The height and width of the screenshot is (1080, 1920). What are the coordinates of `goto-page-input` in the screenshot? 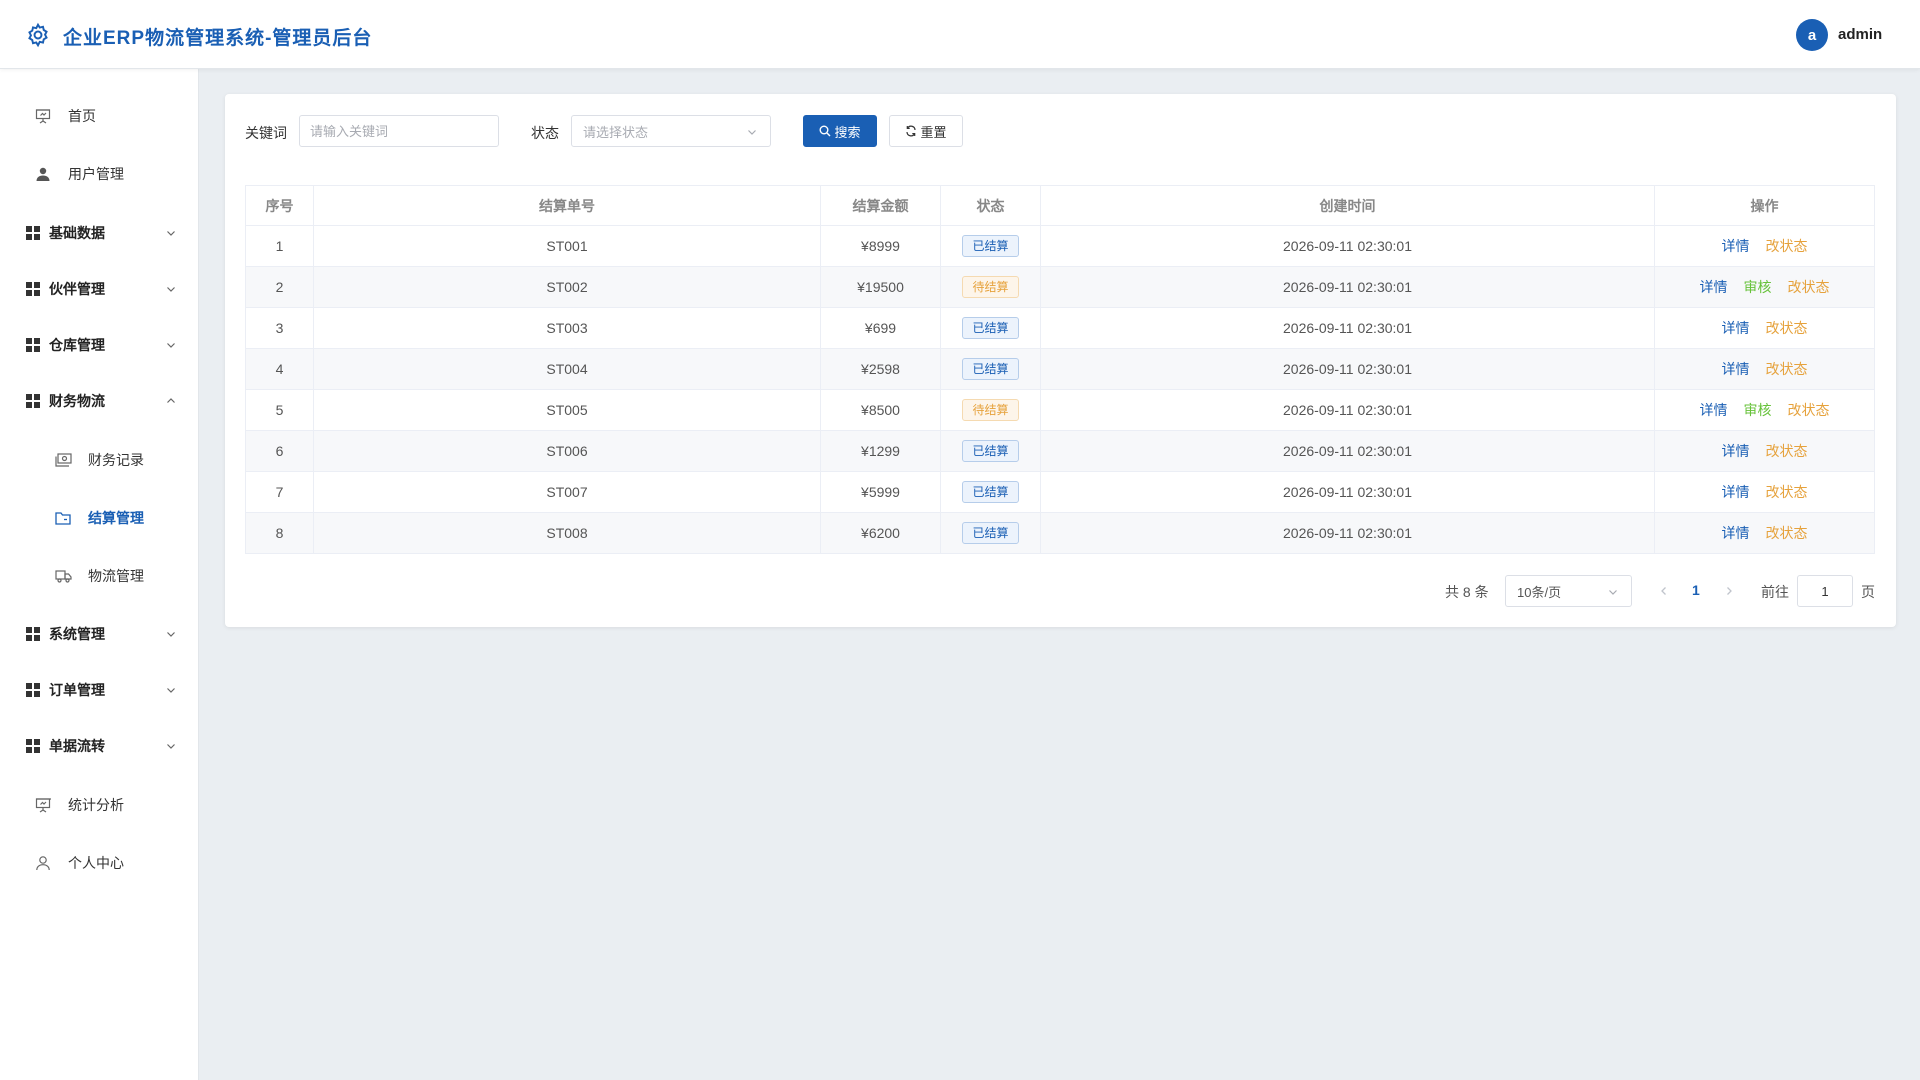 It's located at (1825, 591).